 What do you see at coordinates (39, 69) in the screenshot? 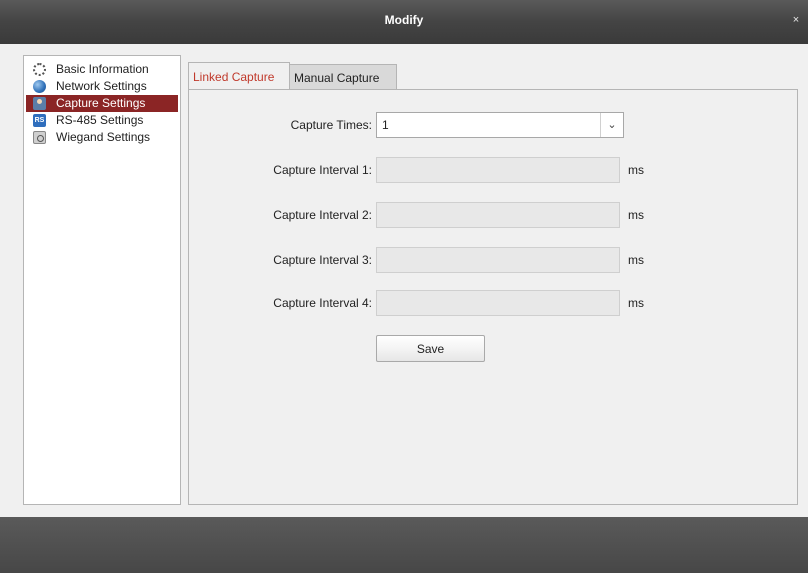
I see `gear-icon` at bounding box center [39, 69].